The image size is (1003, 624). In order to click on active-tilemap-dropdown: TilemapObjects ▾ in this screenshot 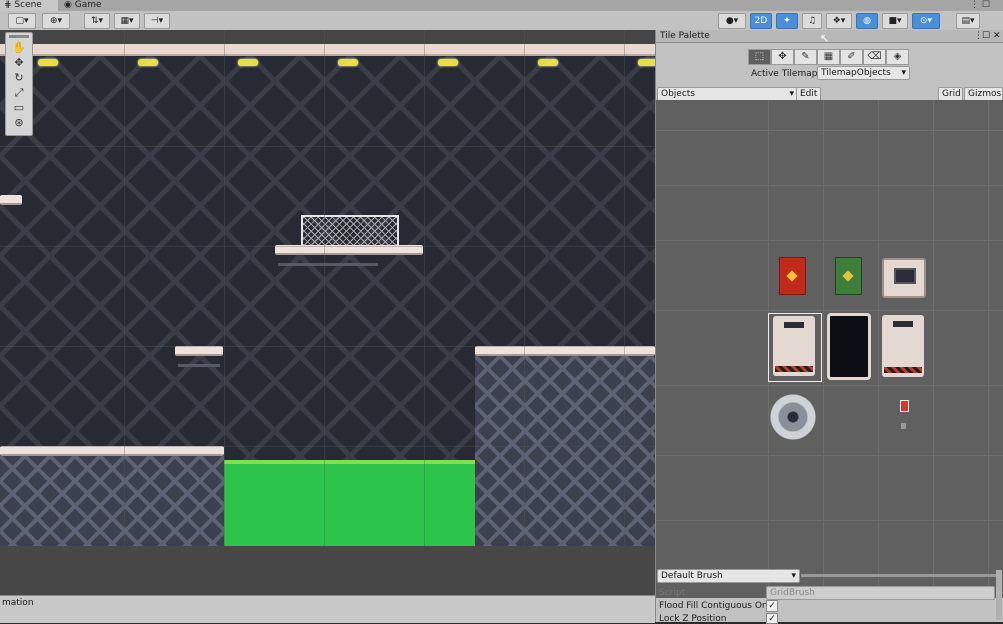, I will do `click(863, 73)`.